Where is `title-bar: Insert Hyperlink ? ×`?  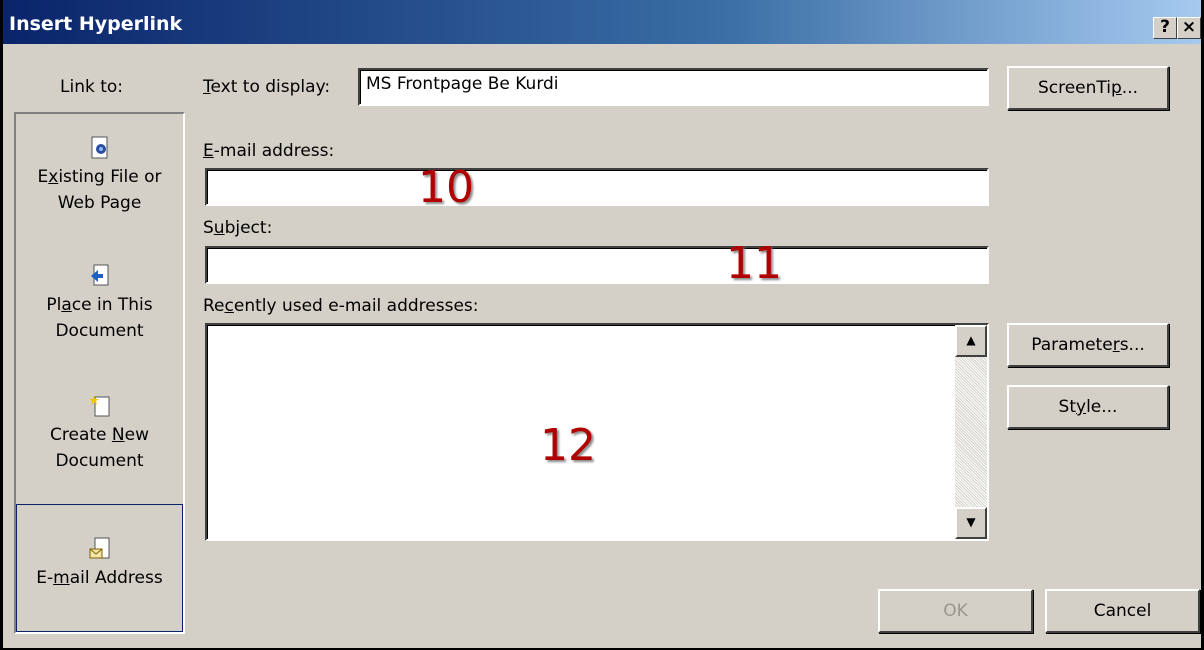 title-bar: Insert Hyperlink ? × is located at coordinates (602, 23).